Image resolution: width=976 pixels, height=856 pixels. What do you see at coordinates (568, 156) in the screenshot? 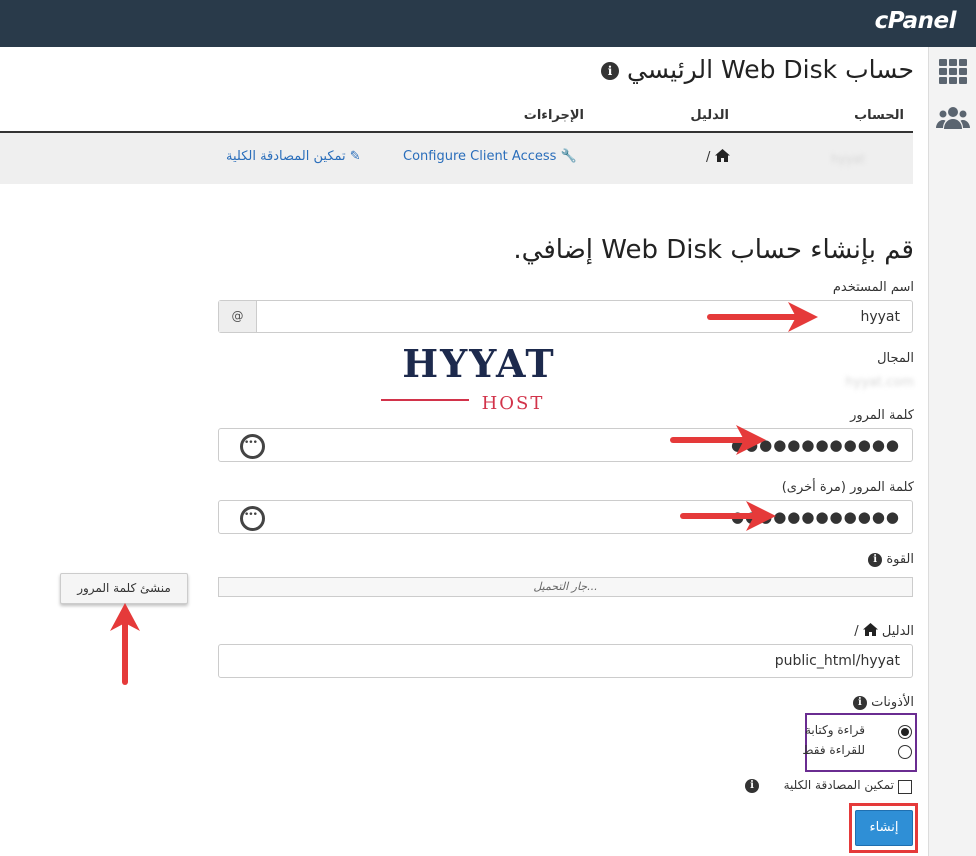
I see `wrench-icon: 🔧` at bounding box center [568, 156].